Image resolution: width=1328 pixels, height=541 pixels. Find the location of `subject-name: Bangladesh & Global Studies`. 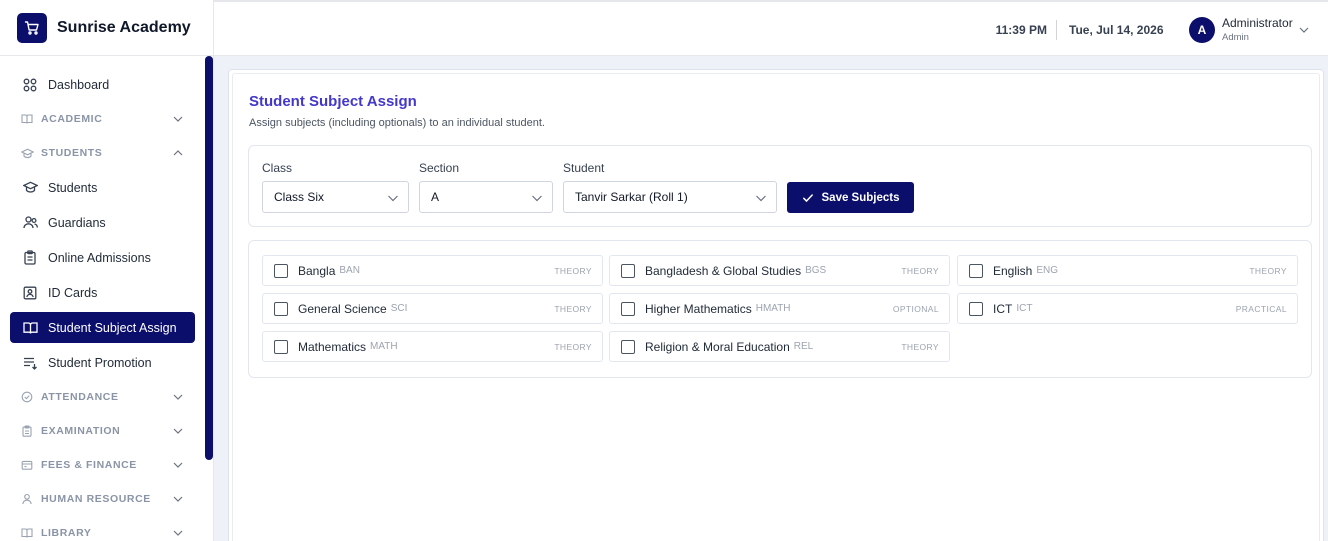

subject-name: Bangladesh & Global Studies is located at coordinates (723, 270).